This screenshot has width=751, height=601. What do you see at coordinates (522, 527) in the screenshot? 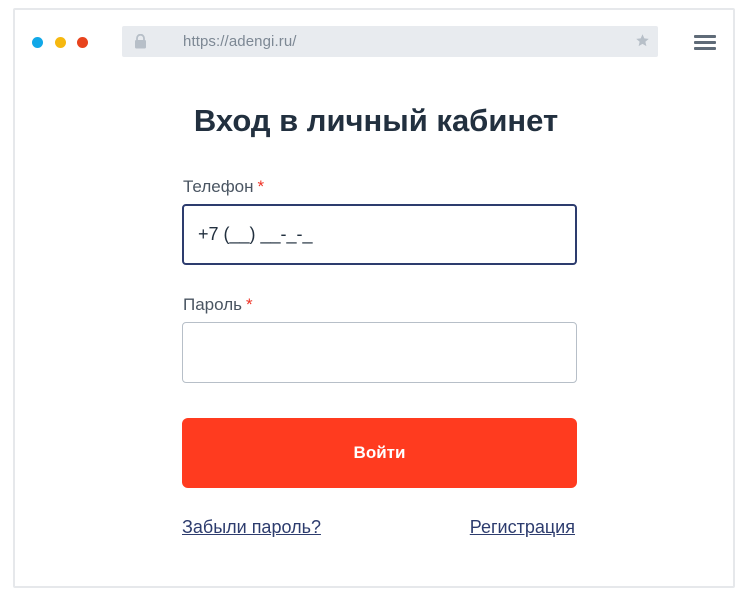
I see `register-link: Регистрация` at bounding box center [522, 527].